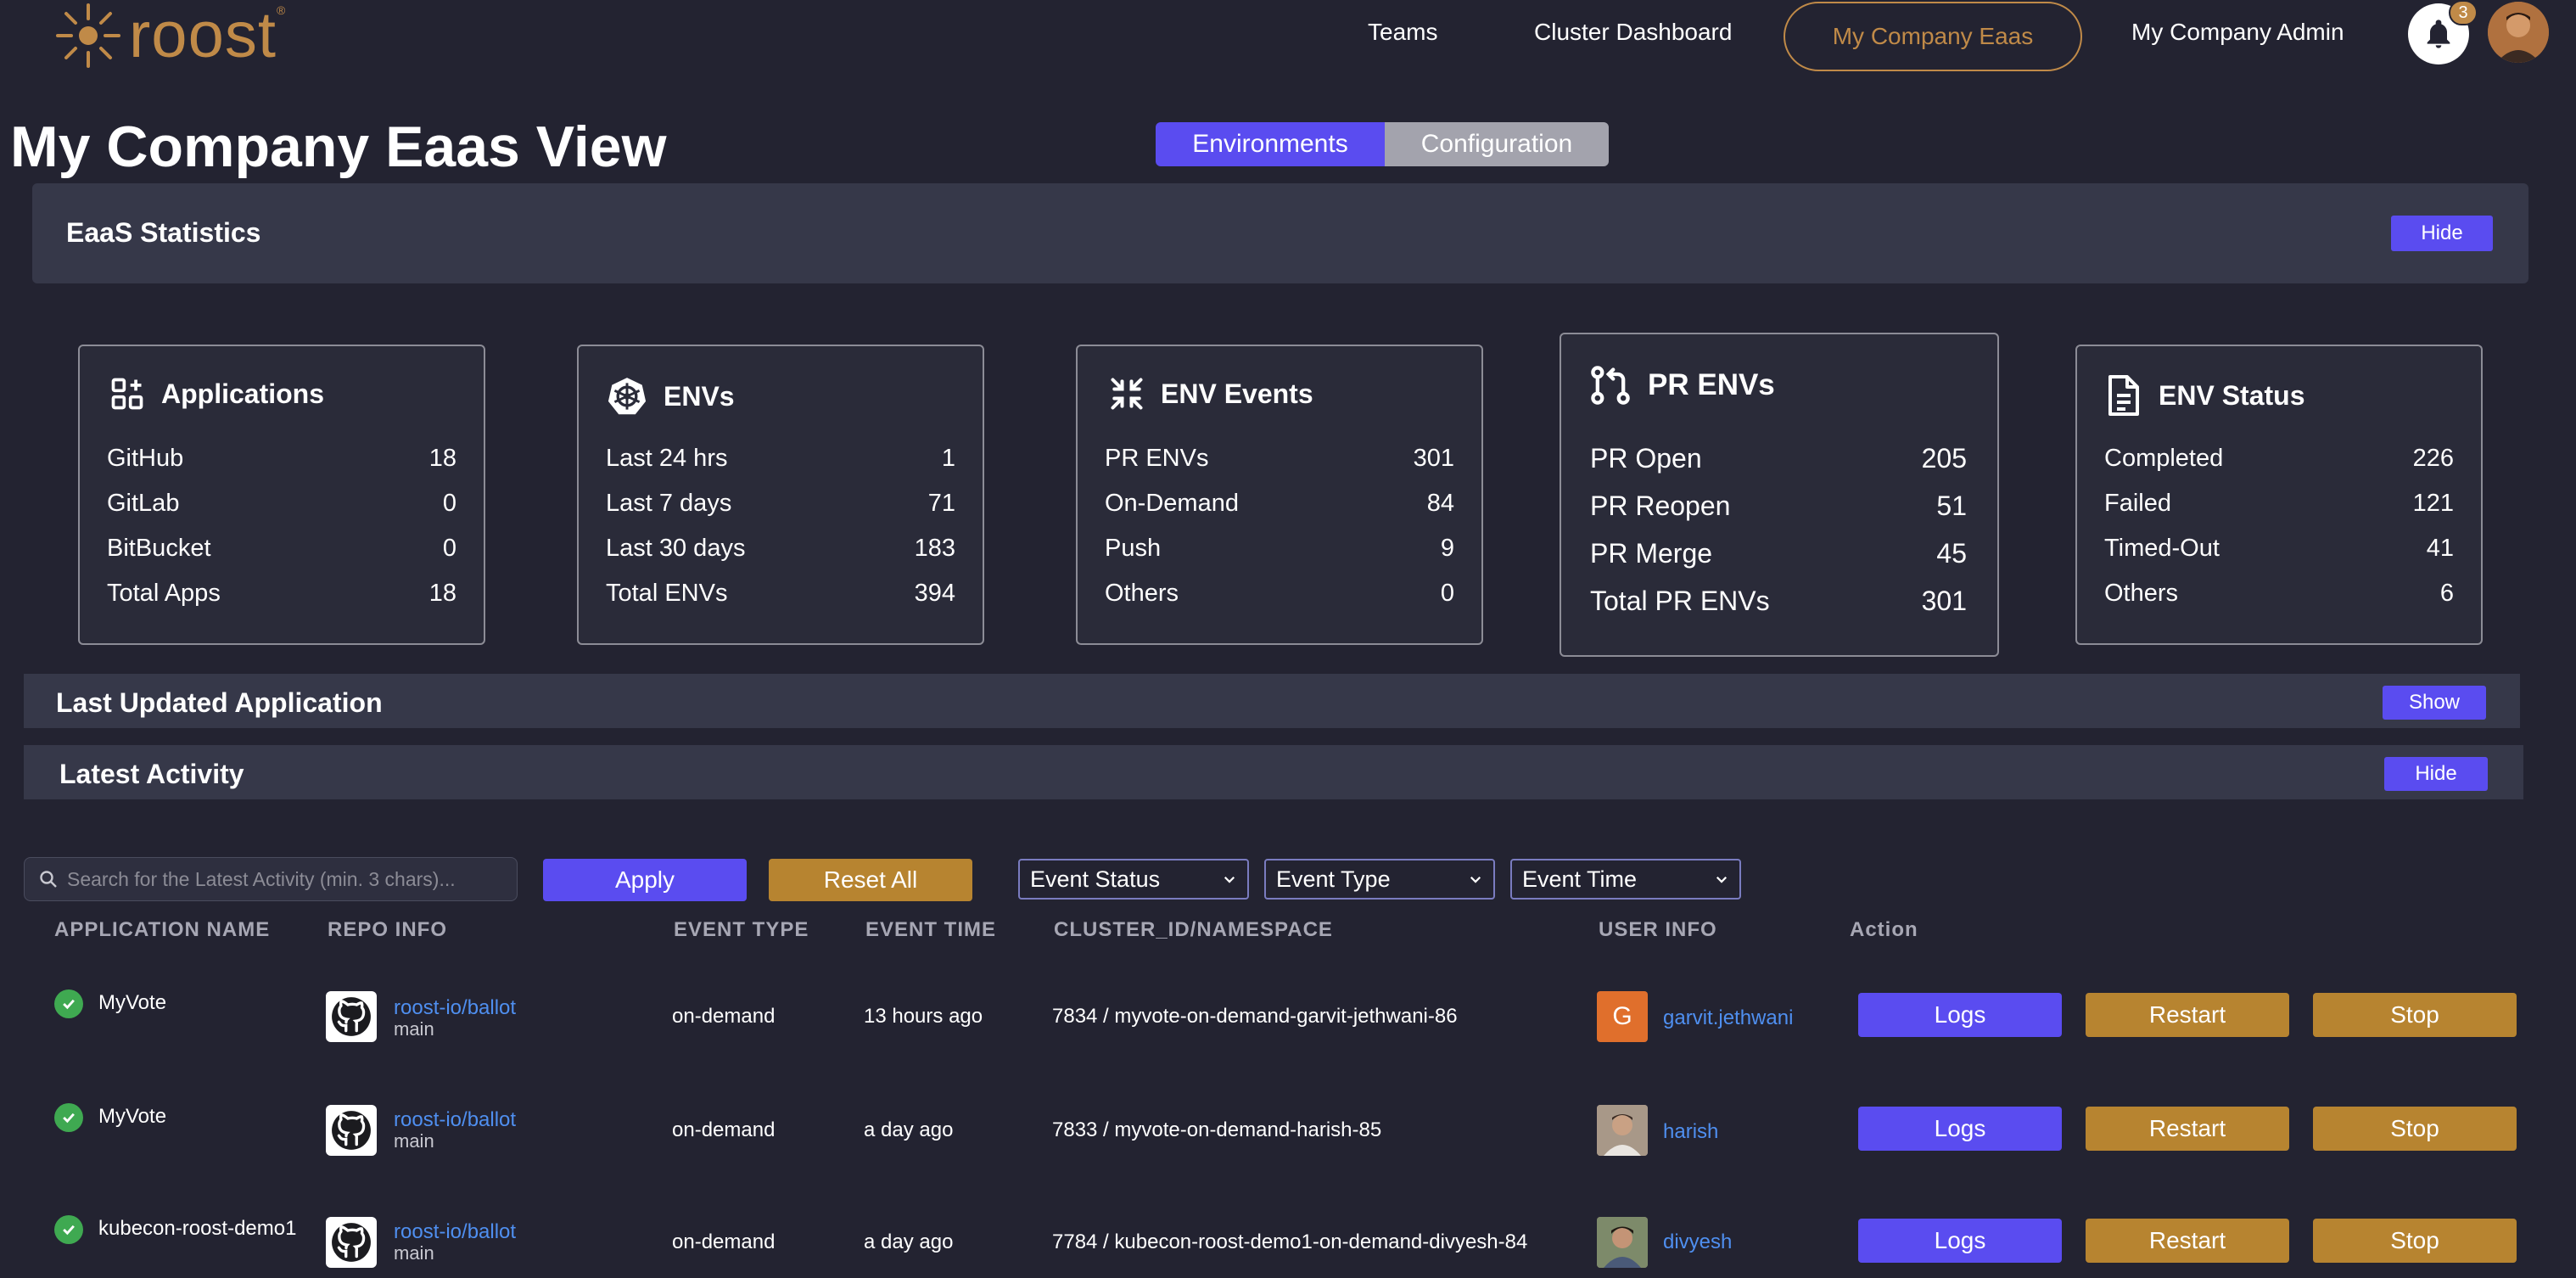  Describe the element at coordinates (1722, 879) in the screenshot. I see `chevron-down-icon` at that location.